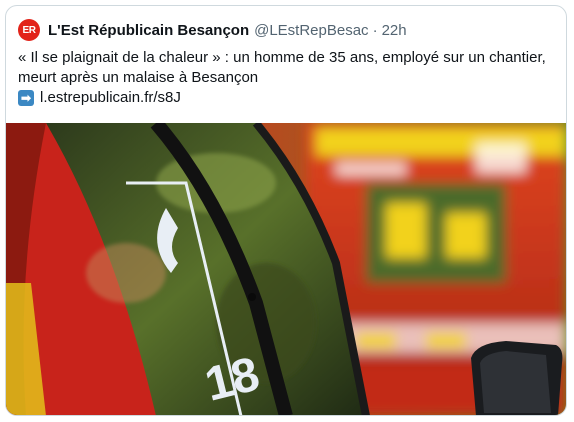 Image resolution: width=574 pixels, height=422 pixels. What do you see at coordinates (394, 30) in the screenshot?
I see `tweet-time: 22h` at bounding box center [394, 30].